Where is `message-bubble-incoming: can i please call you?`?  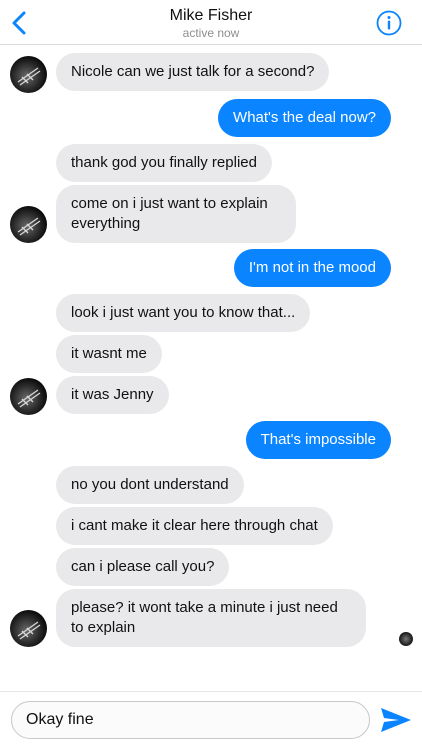
message-bubble-incoming: can i please call you? is located at coordinates (143, 567).